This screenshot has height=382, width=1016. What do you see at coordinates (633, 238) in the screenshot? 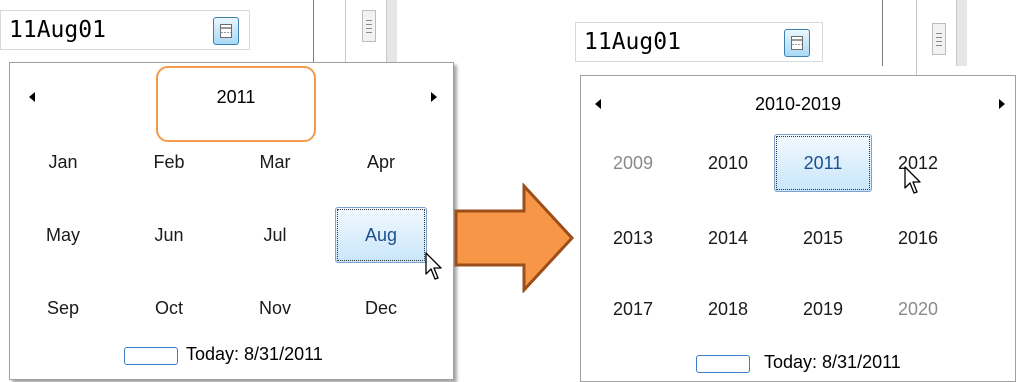
I see `year-cell: 2013` at bounding box center [633, 238].